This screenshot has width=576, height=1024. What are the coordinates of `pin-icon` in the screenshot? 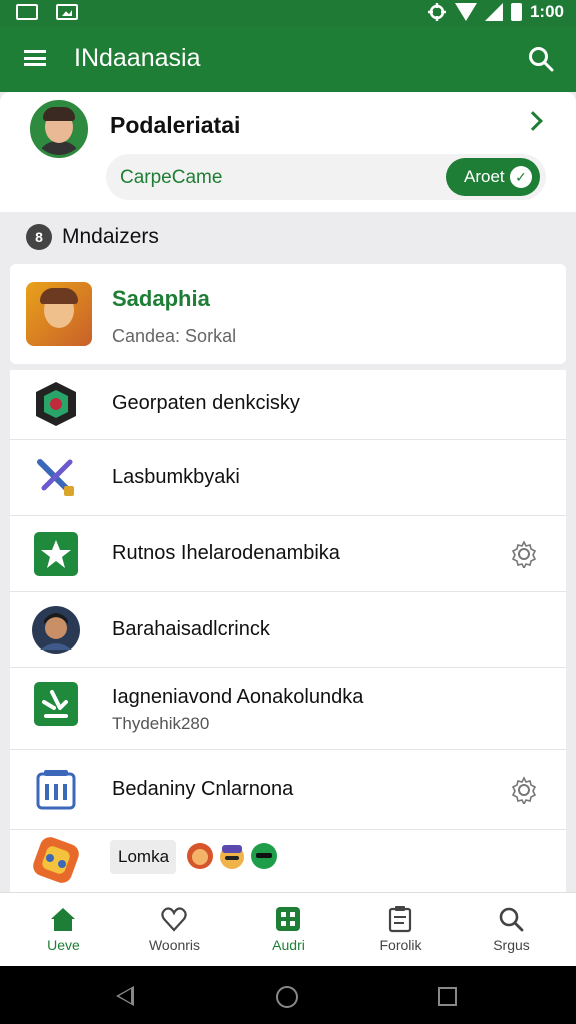 It's located at (56, 704).